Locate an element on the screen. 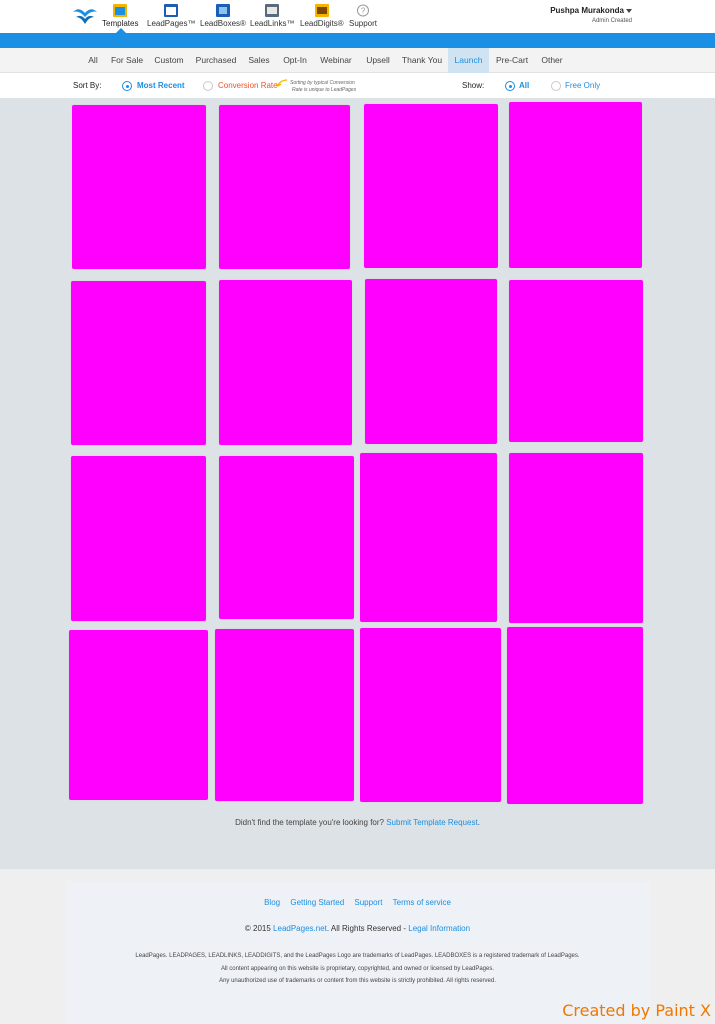 This screenshot has height=1024, width=715. note-line: Sorting by typical Conversion is located at coordinates (322, 83).